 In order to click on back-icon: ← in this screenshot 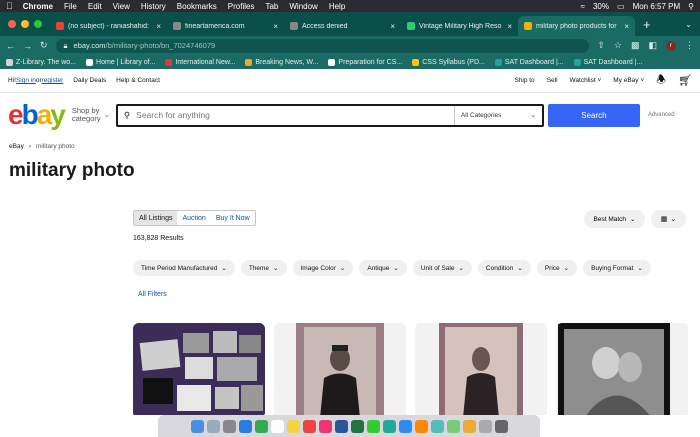, I will do `click(10, 46)`.